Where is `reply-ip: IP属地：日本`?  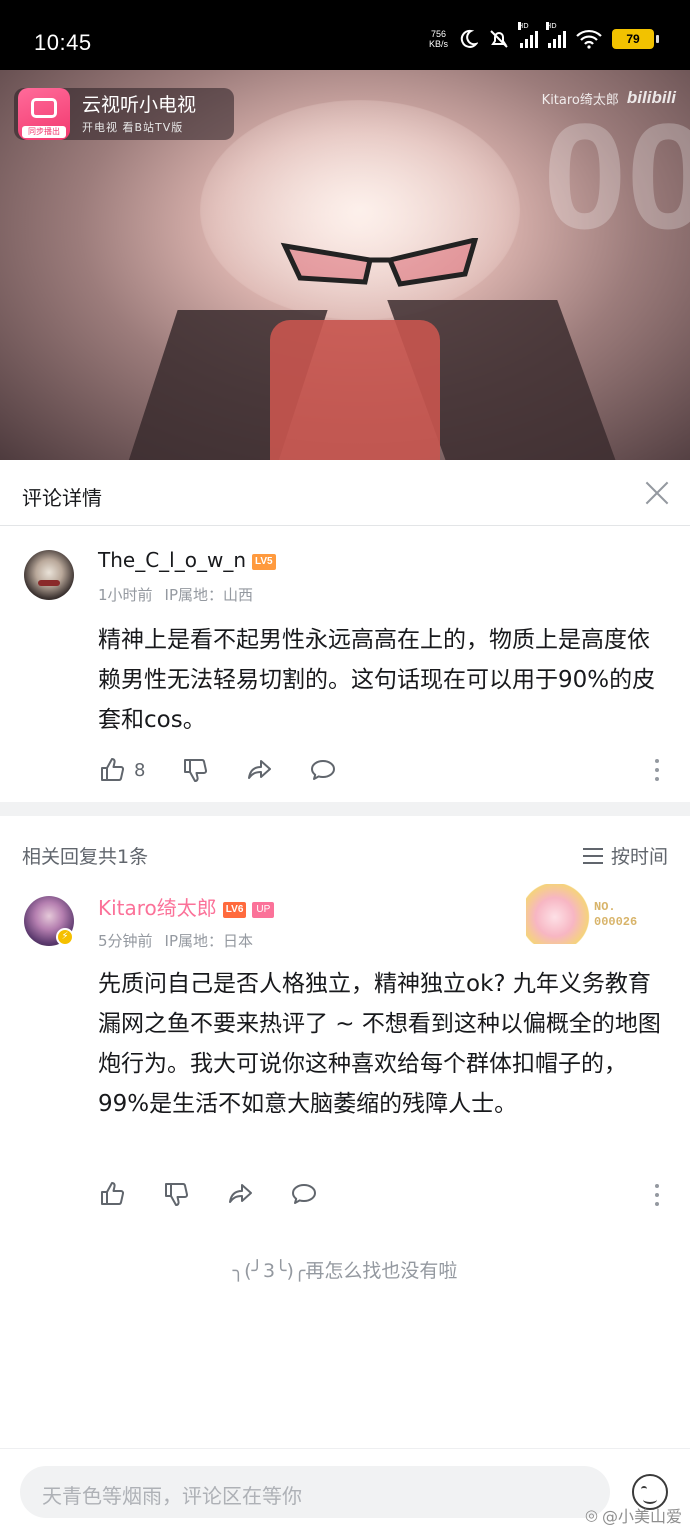 reply-ip: IP属地：日本 is located at coordinates (209, 941).